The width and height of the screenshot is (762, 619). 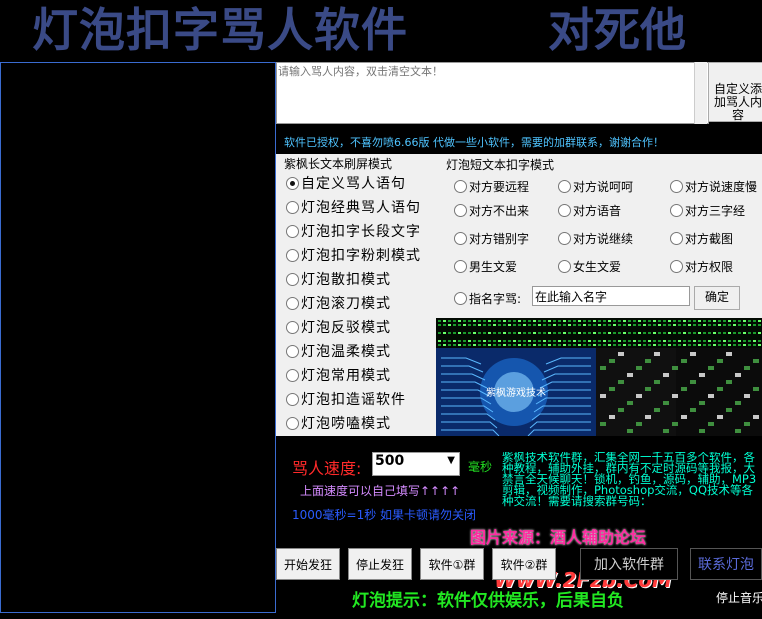 What do you see at coordinates (709, 267) in the screenshot?
I see `short-mode-option-label: 对方权限` at bounding box center [709, 267].